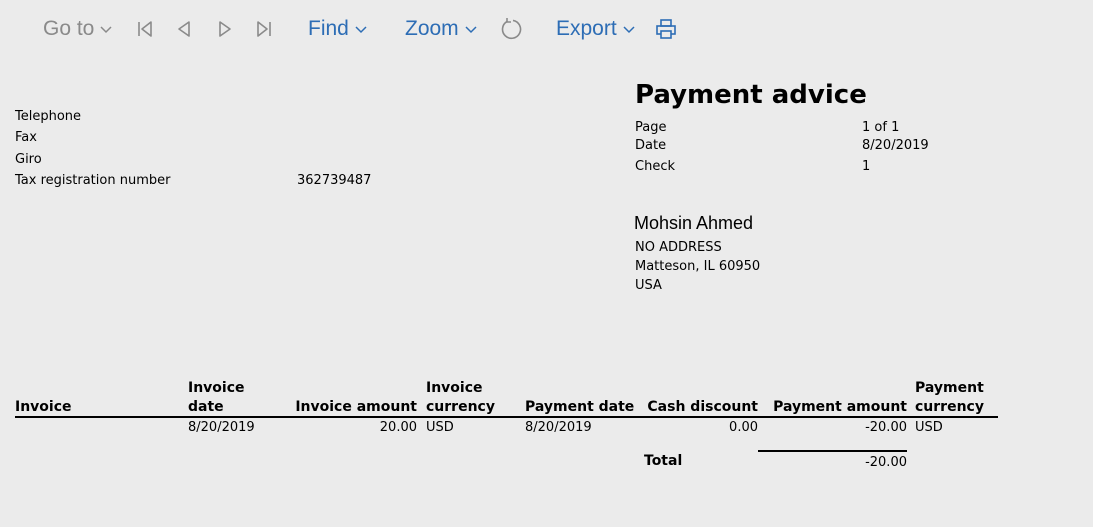 The width and height of the screenshot is (1093, 527). I want to click on find-menu: Find, so click(338, 29).